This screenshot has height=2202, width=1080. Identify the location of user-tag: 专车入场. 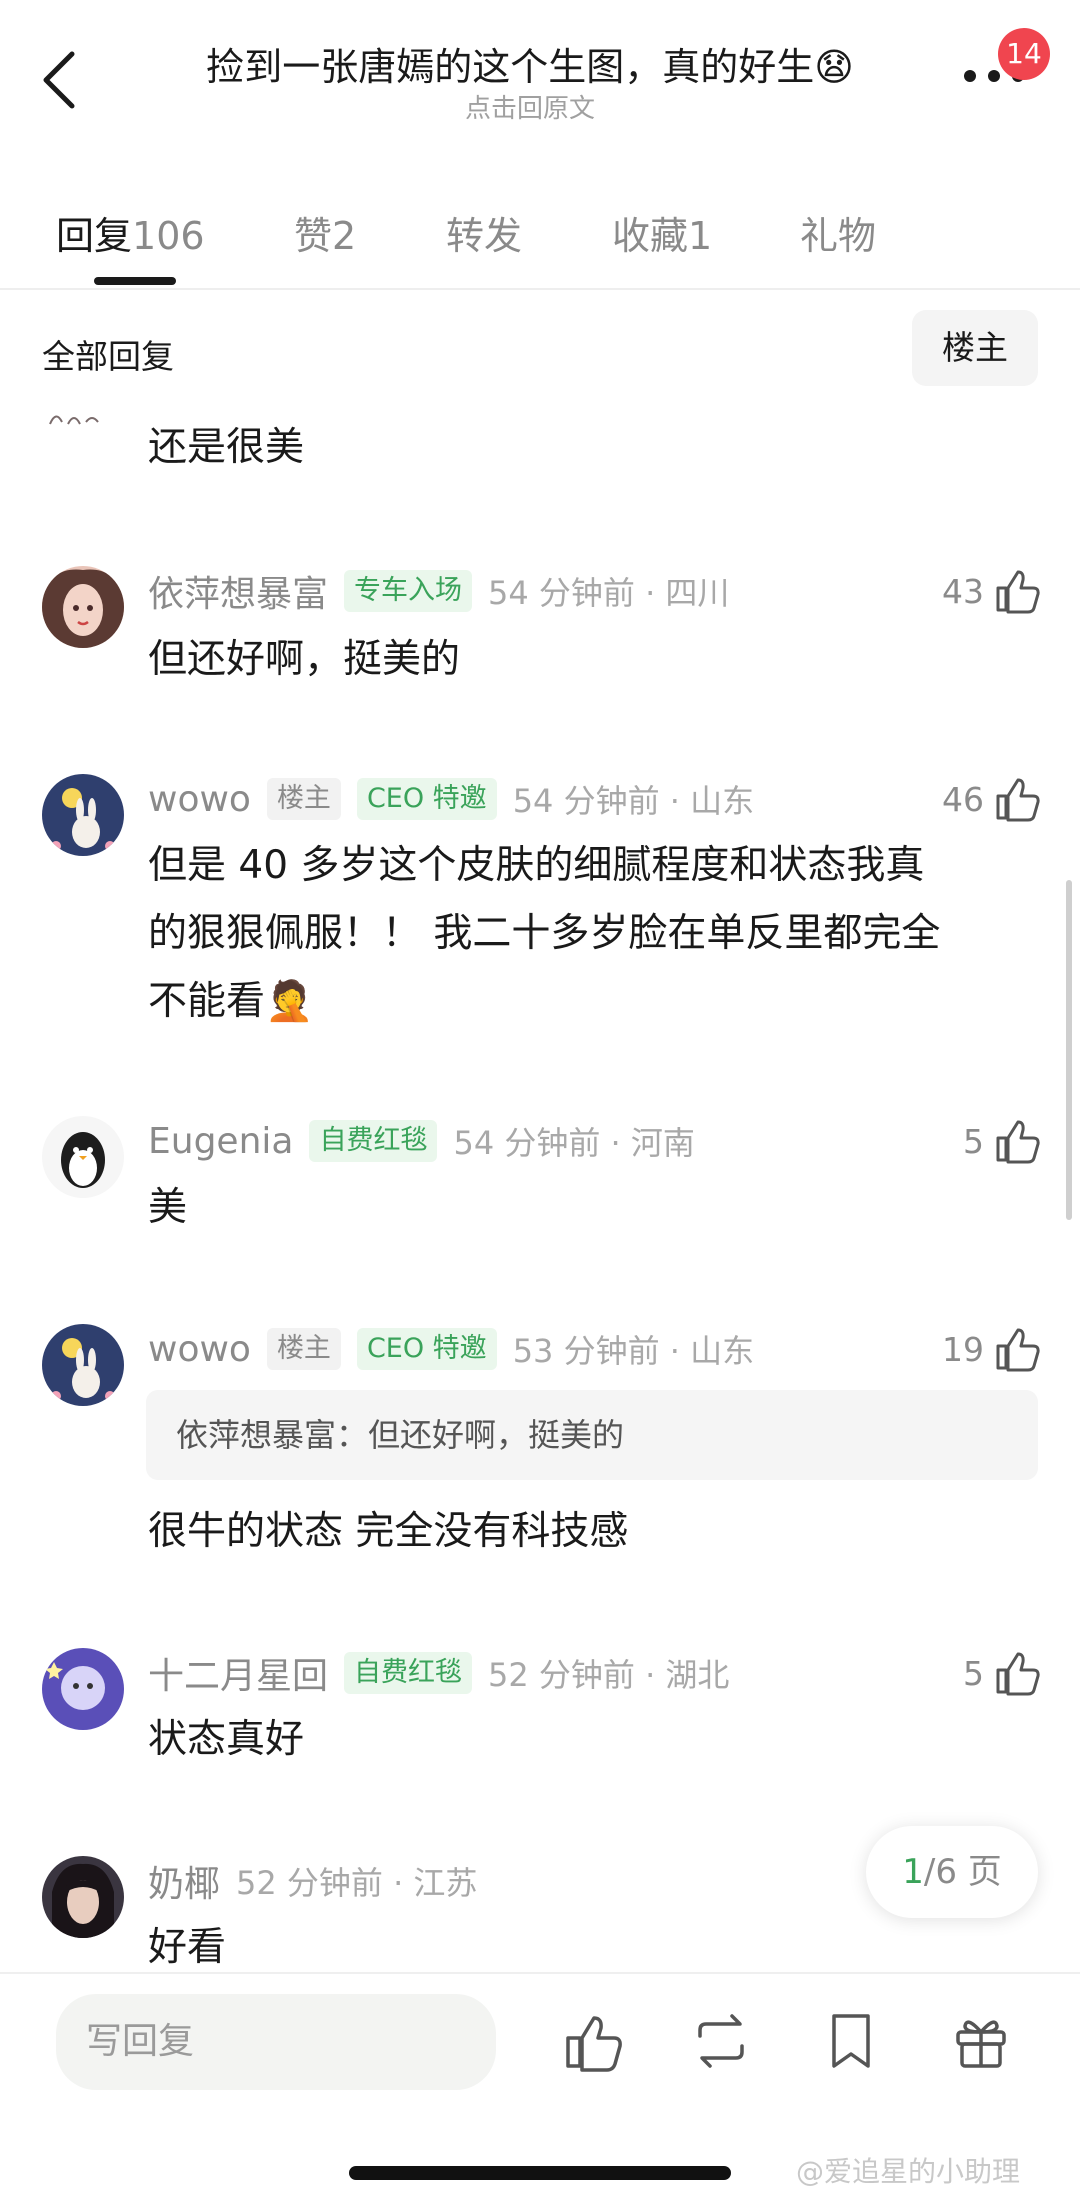
(408, 591).